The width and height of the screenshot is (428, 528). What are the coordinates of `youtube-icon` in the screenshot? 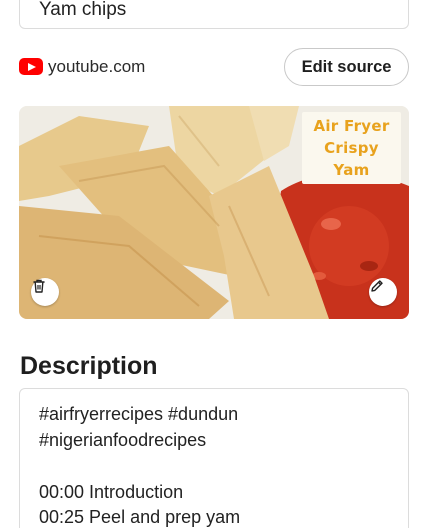 It's located at (31, 66).